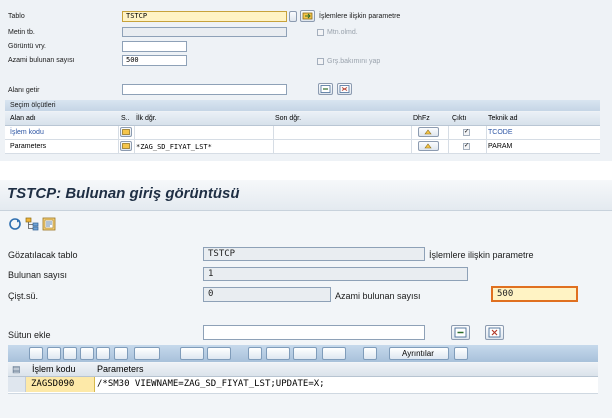 Image resolution: width=612 pixels, height=418 pixels. I want to click on max-hits-input-bottom: 500, so click(534, 294).